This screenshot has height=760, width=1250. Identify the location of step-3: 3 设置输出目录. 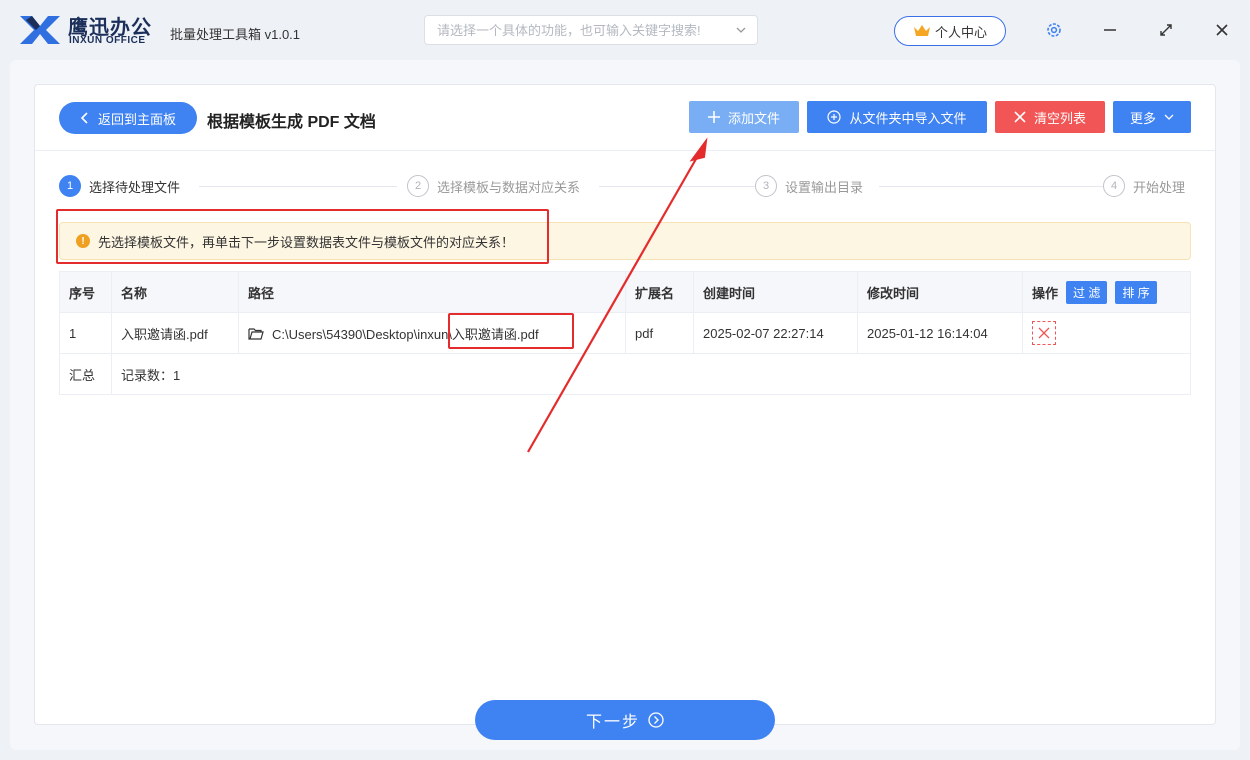
(813, 186).